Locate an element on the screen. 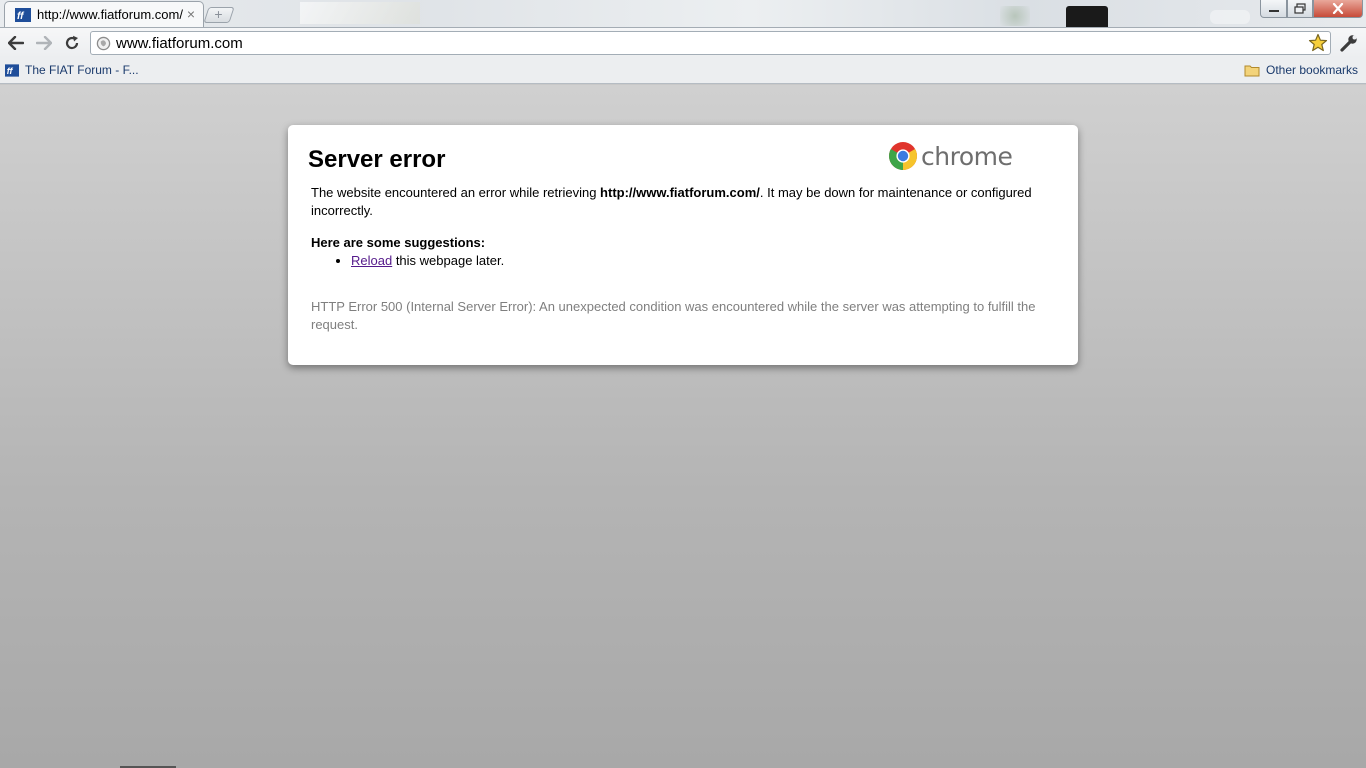 This screenshot has height=768, width=1366. tab-active: ff http://www.fiatforum.com/ × is located at coordinates (104, 14).